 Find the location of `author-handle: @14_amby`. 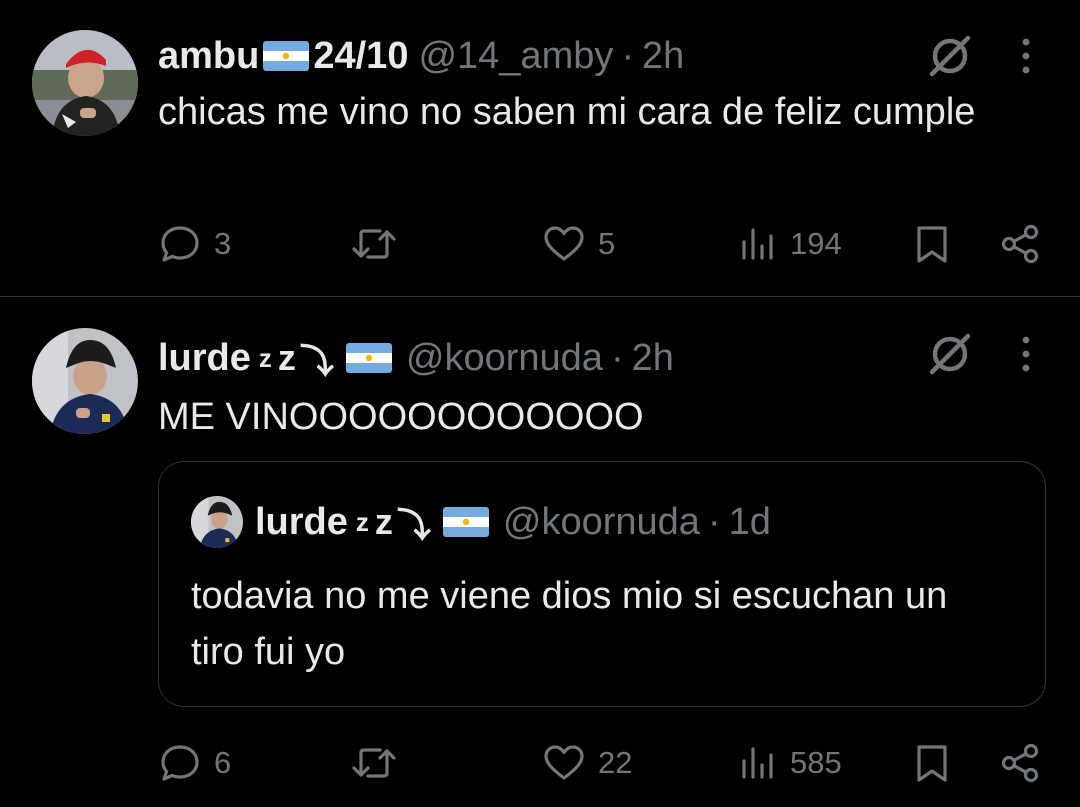

author-handle: @14_amby is located at coordinates (515, 56).